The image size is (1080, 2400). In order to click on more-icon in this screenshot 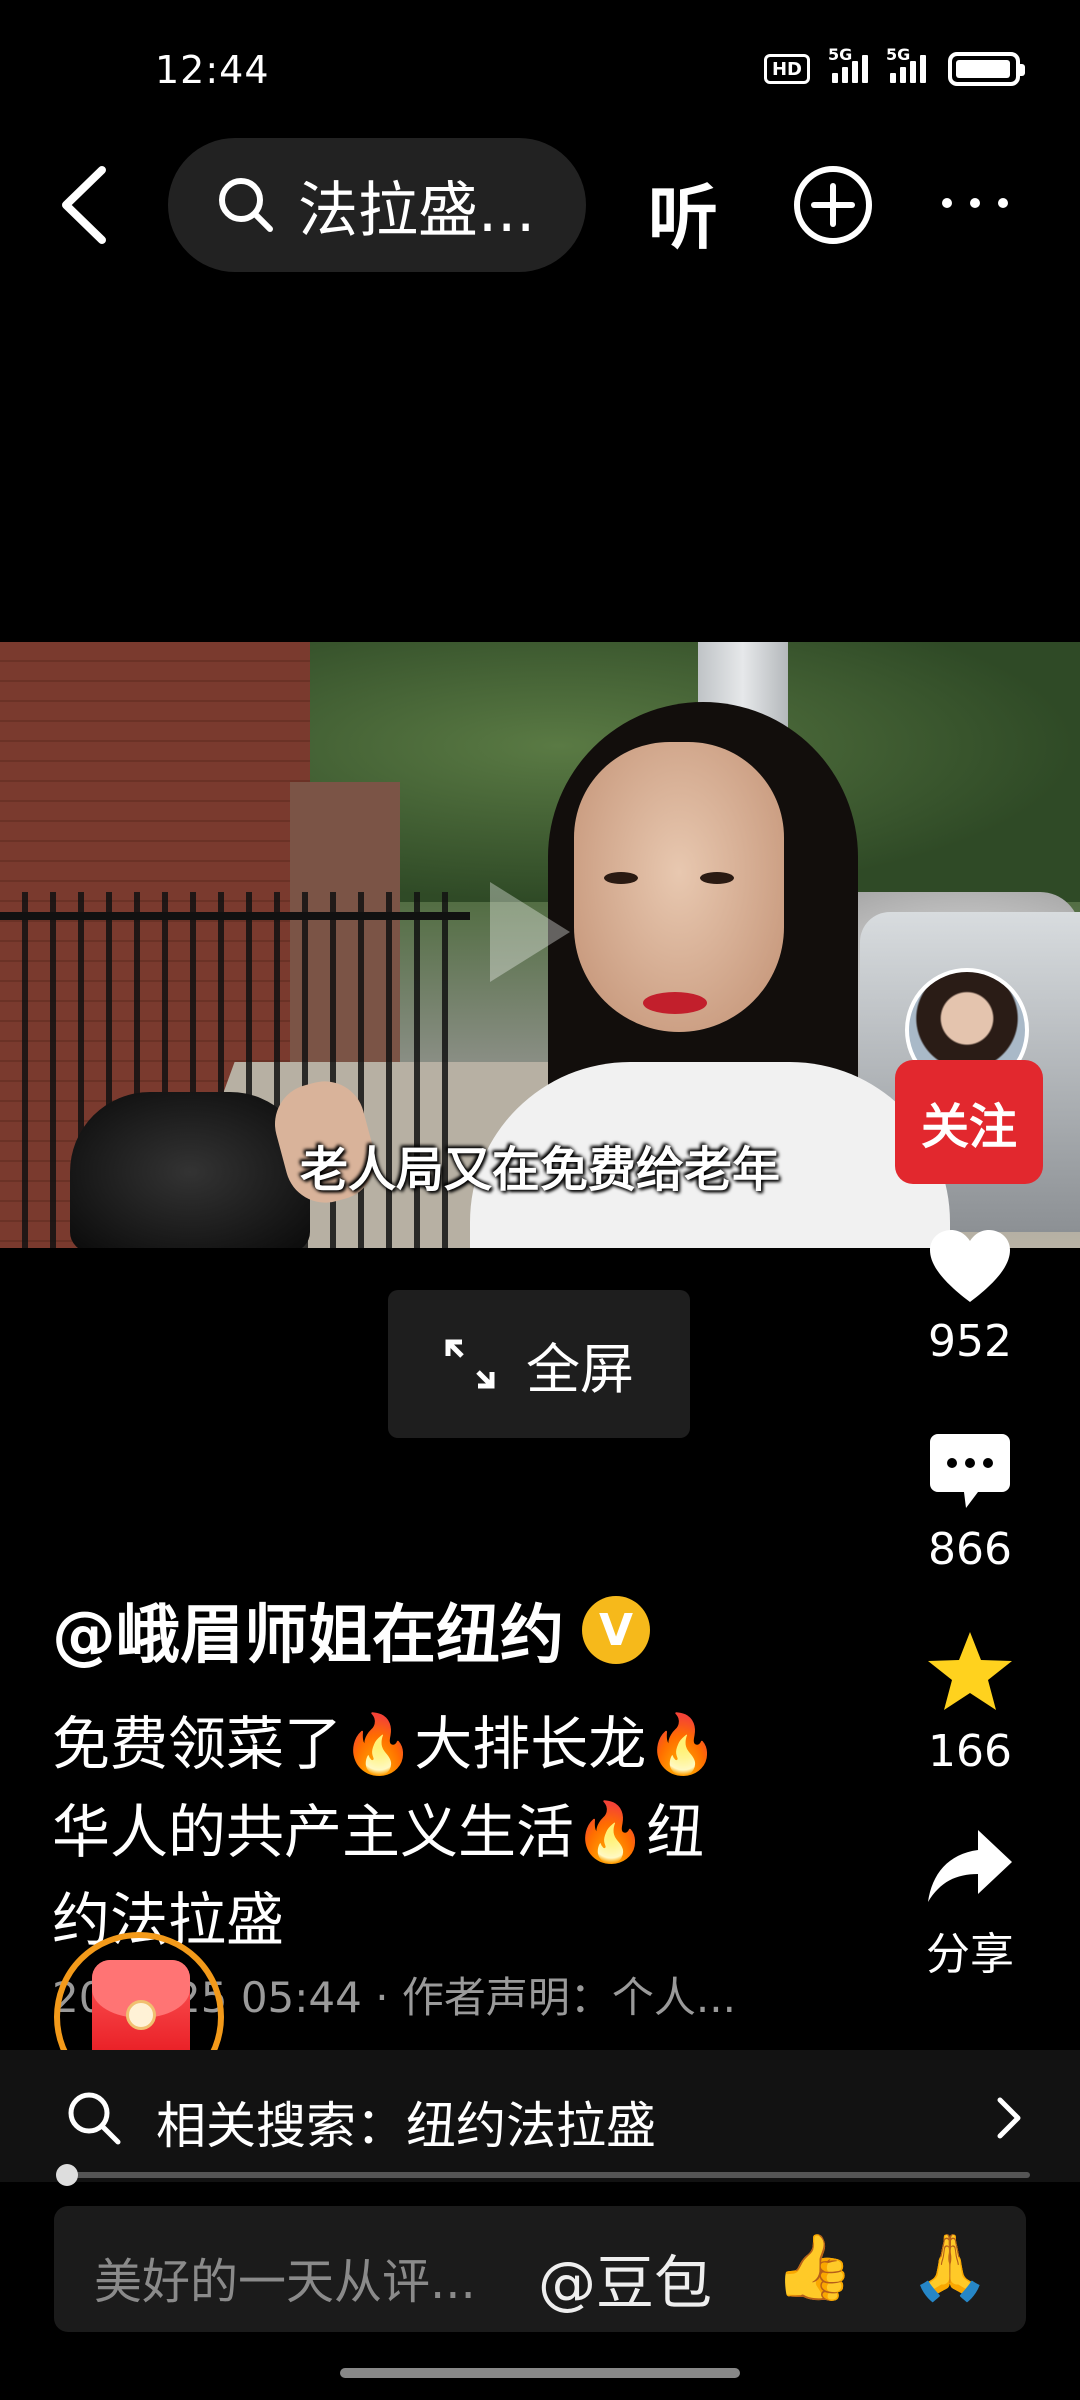, I will do `click(975, 203)`.